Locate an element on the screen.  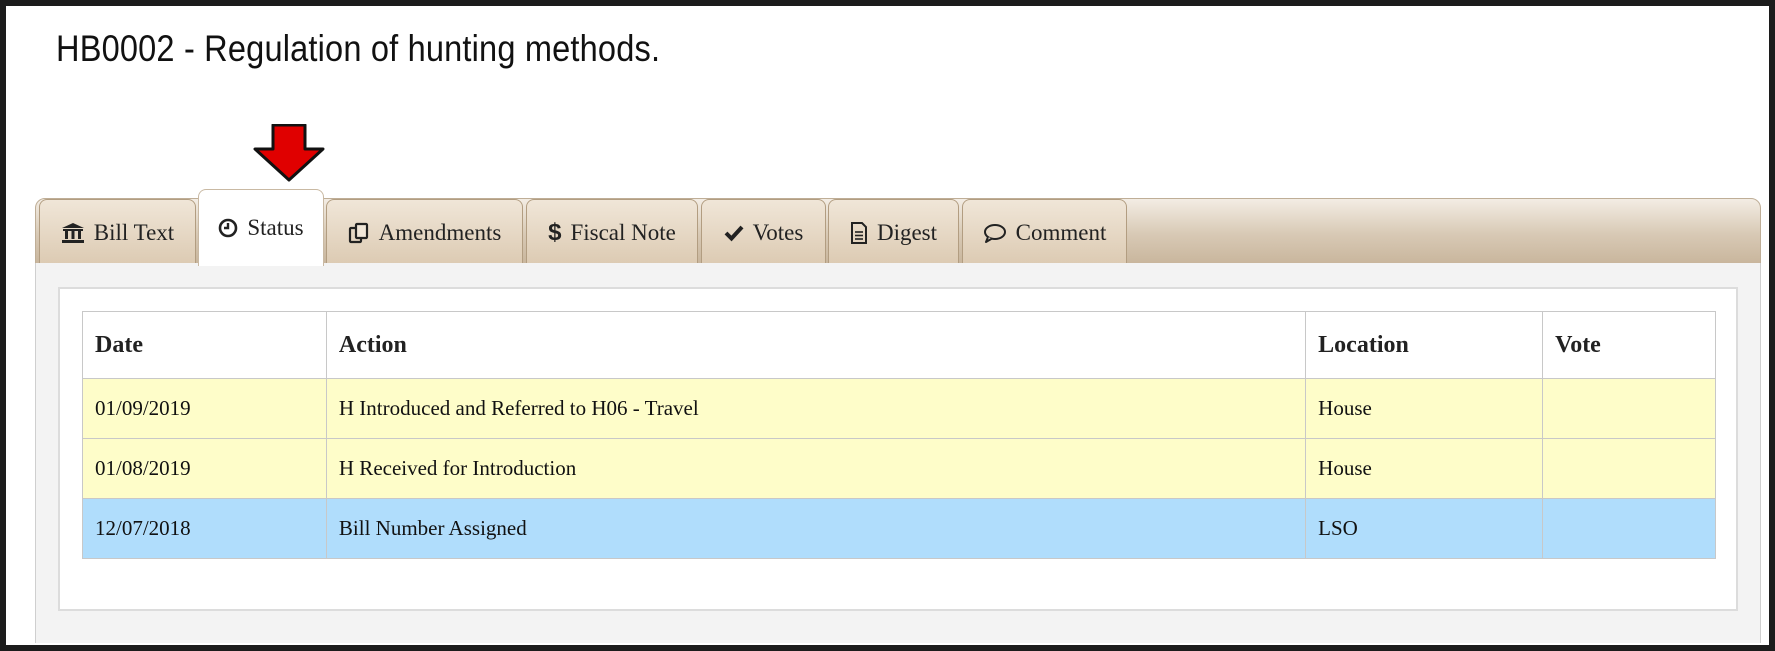
bank-icon is located at coordinates (73, 233).